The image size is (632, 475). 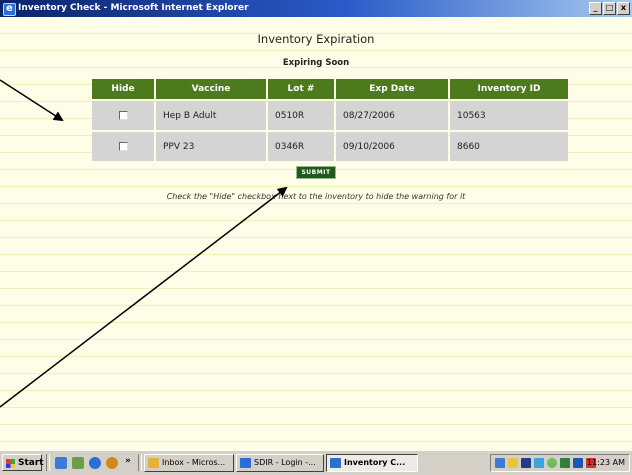 What do you see at coordinates (123, 89) in the screenshot?
I see `column-header-hide: Hide` at bounding box center [123, 89].